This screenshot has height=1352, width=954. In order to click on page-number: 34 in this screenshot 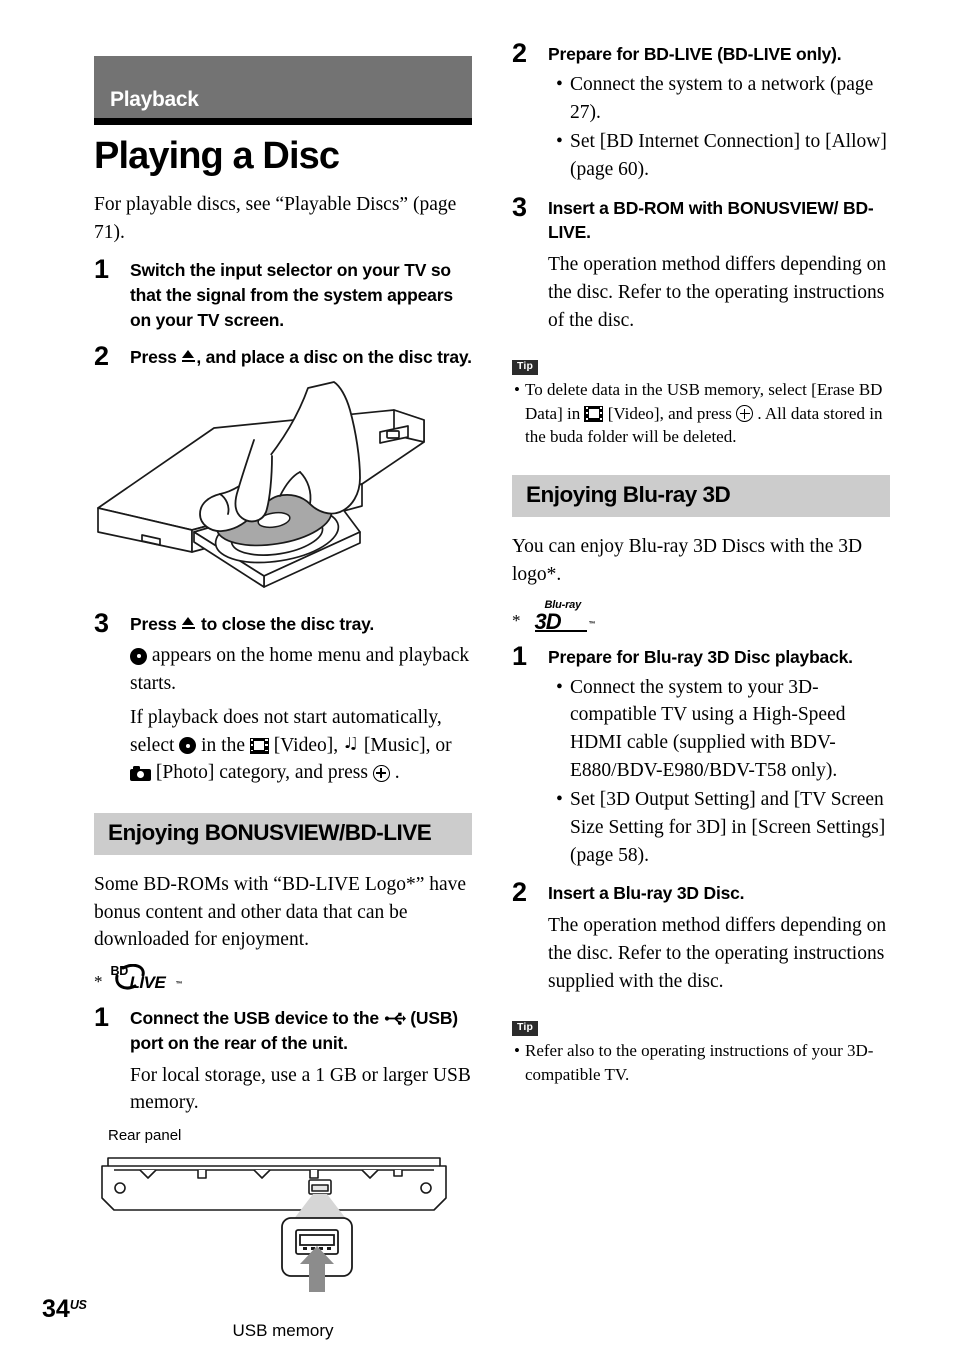, I will do `click(56, 1309)`.